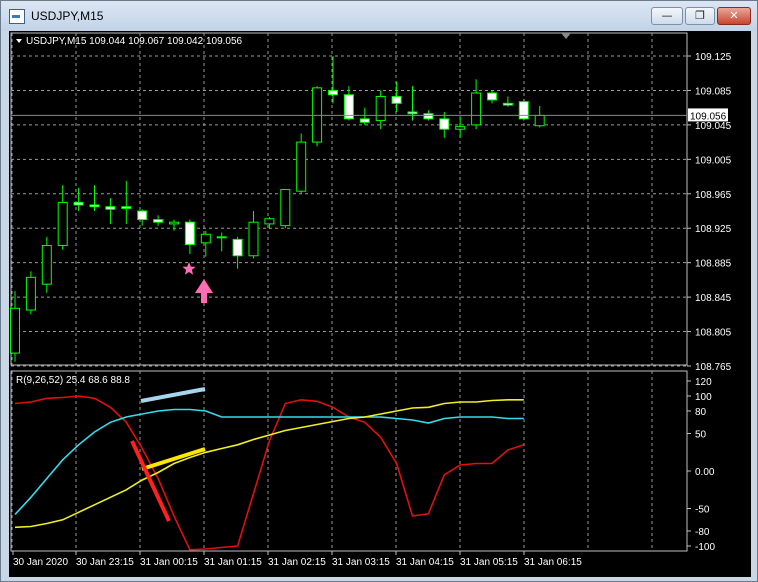 This screenshot has height=582, width=758. What do you see at coordinates (173, 459) in the screenshot?
I see `trendline-yellow` at bounding box center [173, 459].